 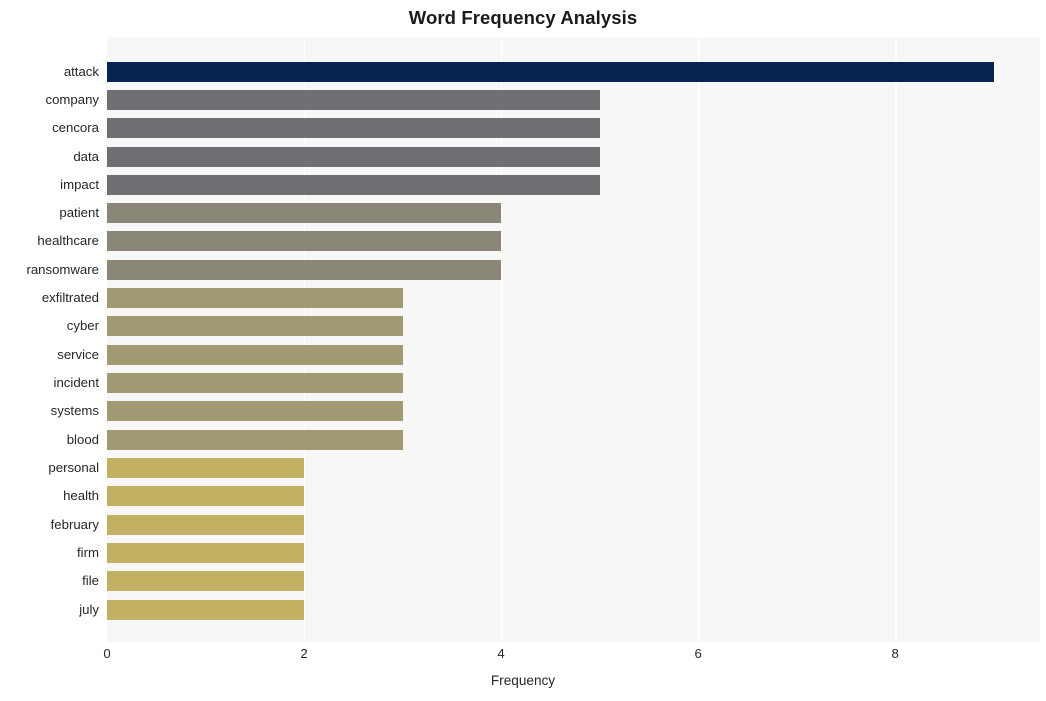 I want to click on y-tick-label-february: february, so click(x=74, y=524).